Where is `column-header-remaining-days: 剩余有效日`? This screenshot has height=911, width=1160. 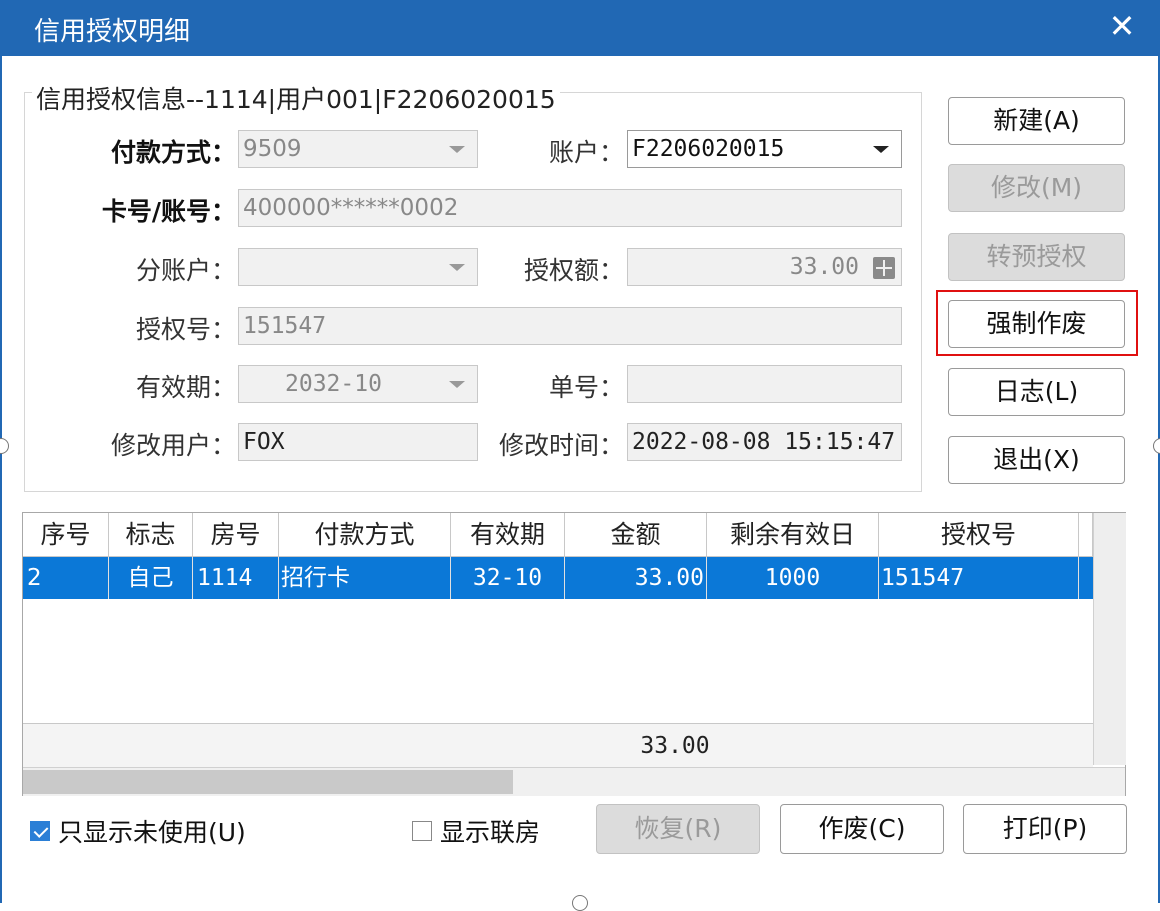 column-header-remaining-days: 剩余有效日 is located at coordinates (793, 535).